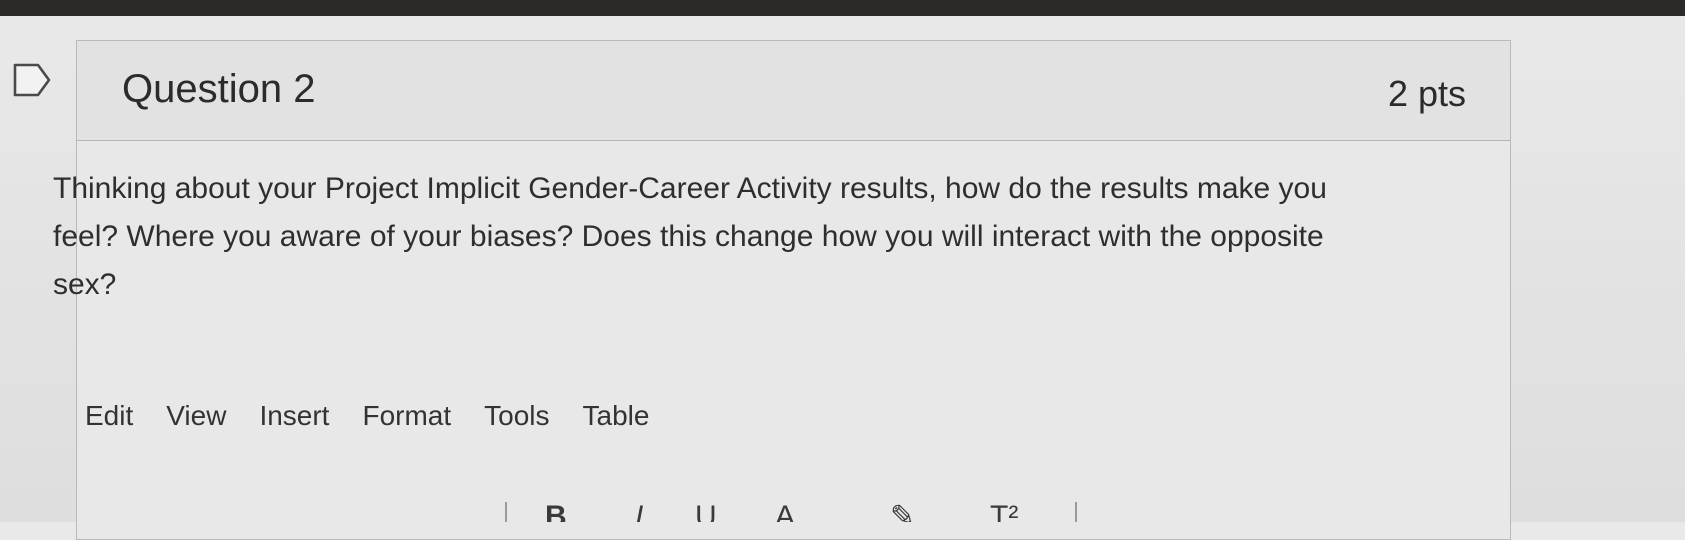 The image size is (1685, 540). What do you see at coordinates (590, 512) in the screenshot?
I see `editor-toolbar: B I U A ✎ T²` at bounding box center [590, 512].